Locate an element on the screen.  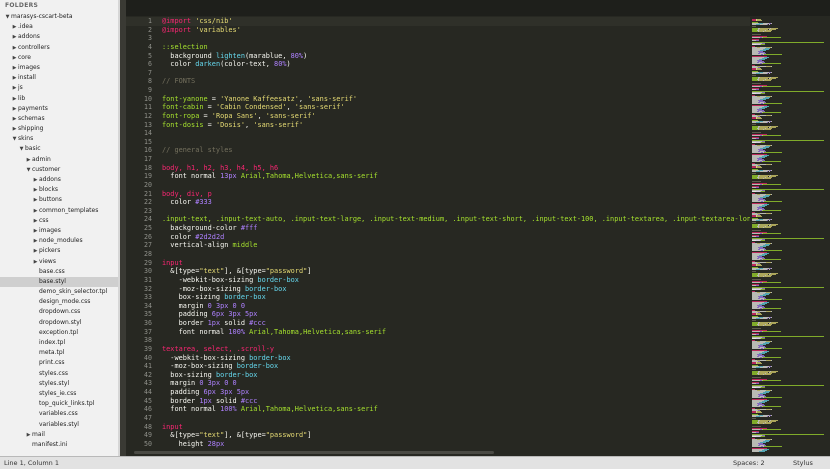
tree-item: ▶ mail is located at coordinates (59, 435).